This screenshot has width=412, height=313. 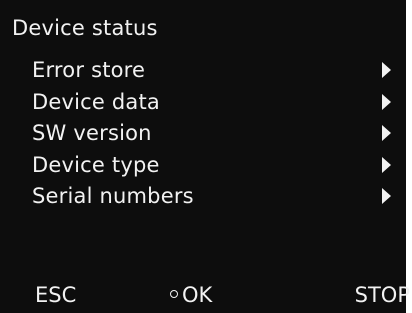 What do you see at coordinates (203, 168) in the screenshot?
I see `menu-item-device-type: Device type` at bounding box center [203, 168].